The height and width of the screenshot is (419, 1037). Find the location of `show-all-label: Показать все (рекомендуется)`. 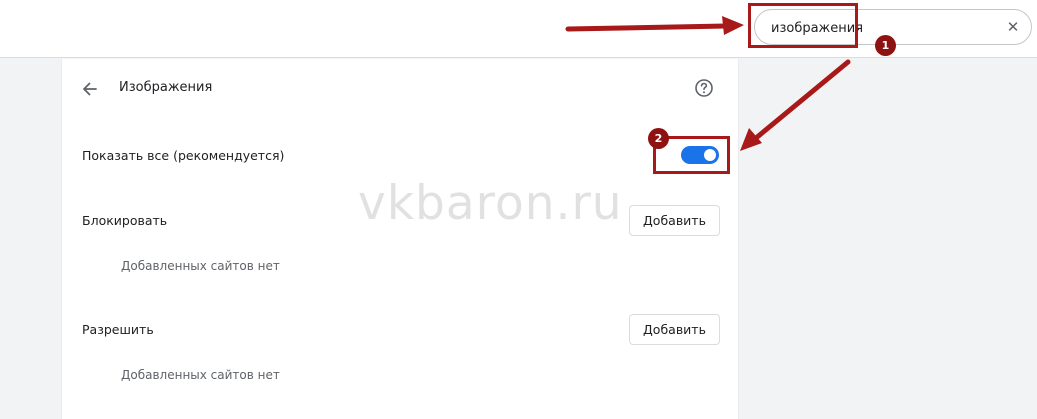

show-all-label: Показать все (рекомендуется) is located at coordinates (183, 155).